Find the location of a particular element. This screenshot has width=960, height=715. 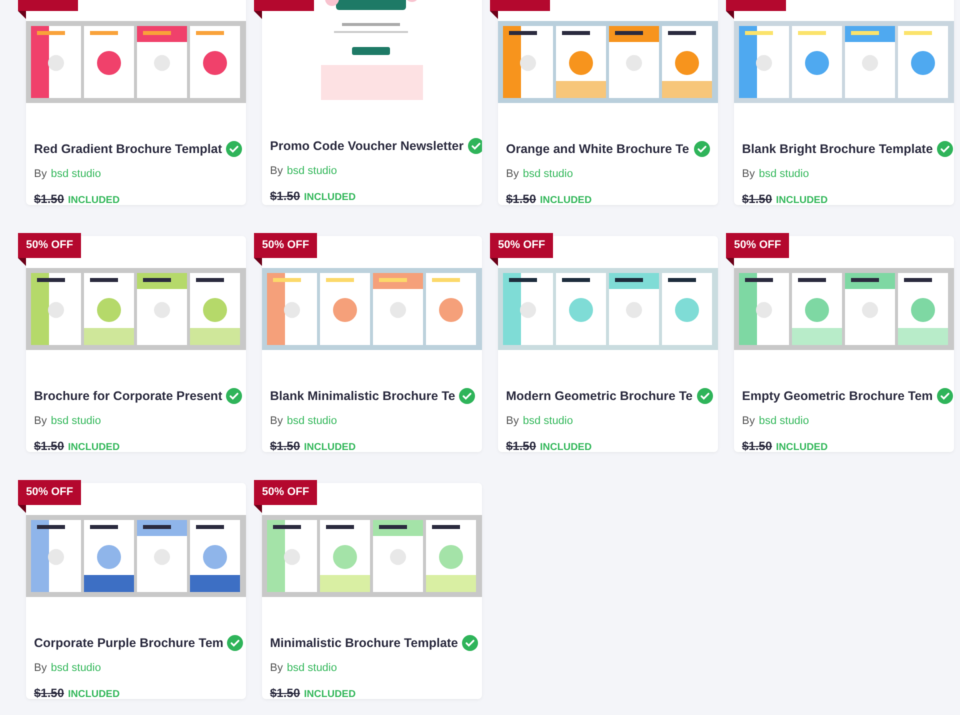

product-title: Orange and White Brochure Te is located at coordinates (598, 149).